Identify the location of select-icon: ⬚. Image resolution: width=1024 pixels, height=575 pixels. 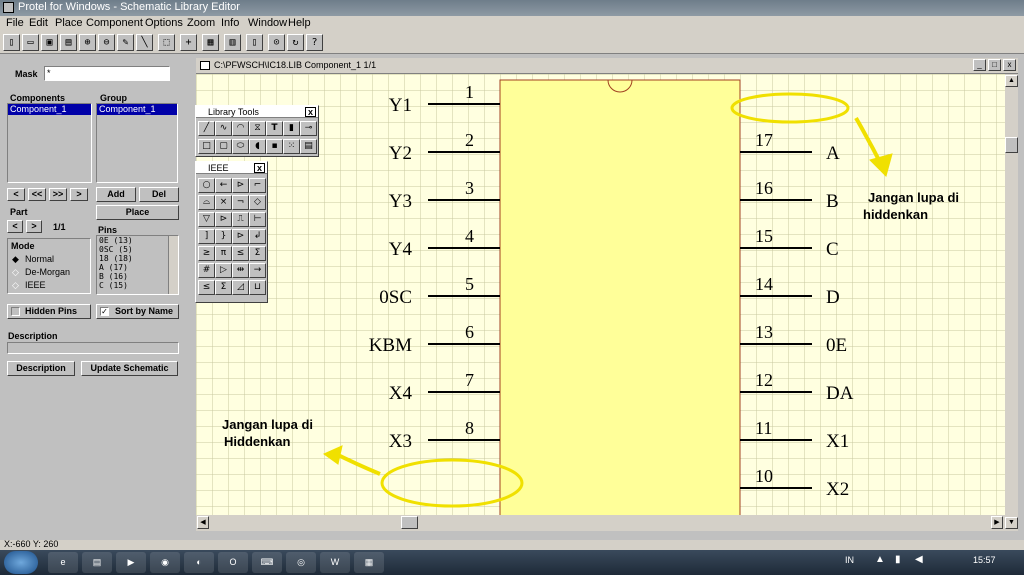
(166, 42).